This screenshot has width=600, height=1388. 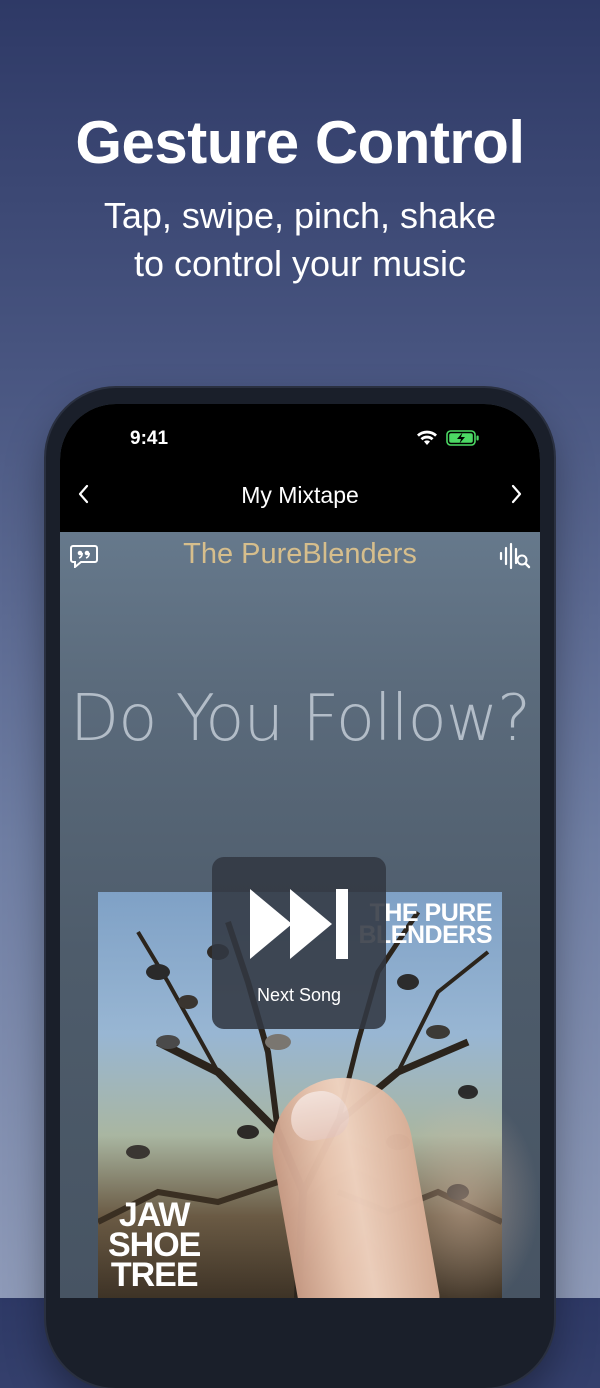 I want to click on gesture-hud-label: Next Song, so click(x=299, y=995).